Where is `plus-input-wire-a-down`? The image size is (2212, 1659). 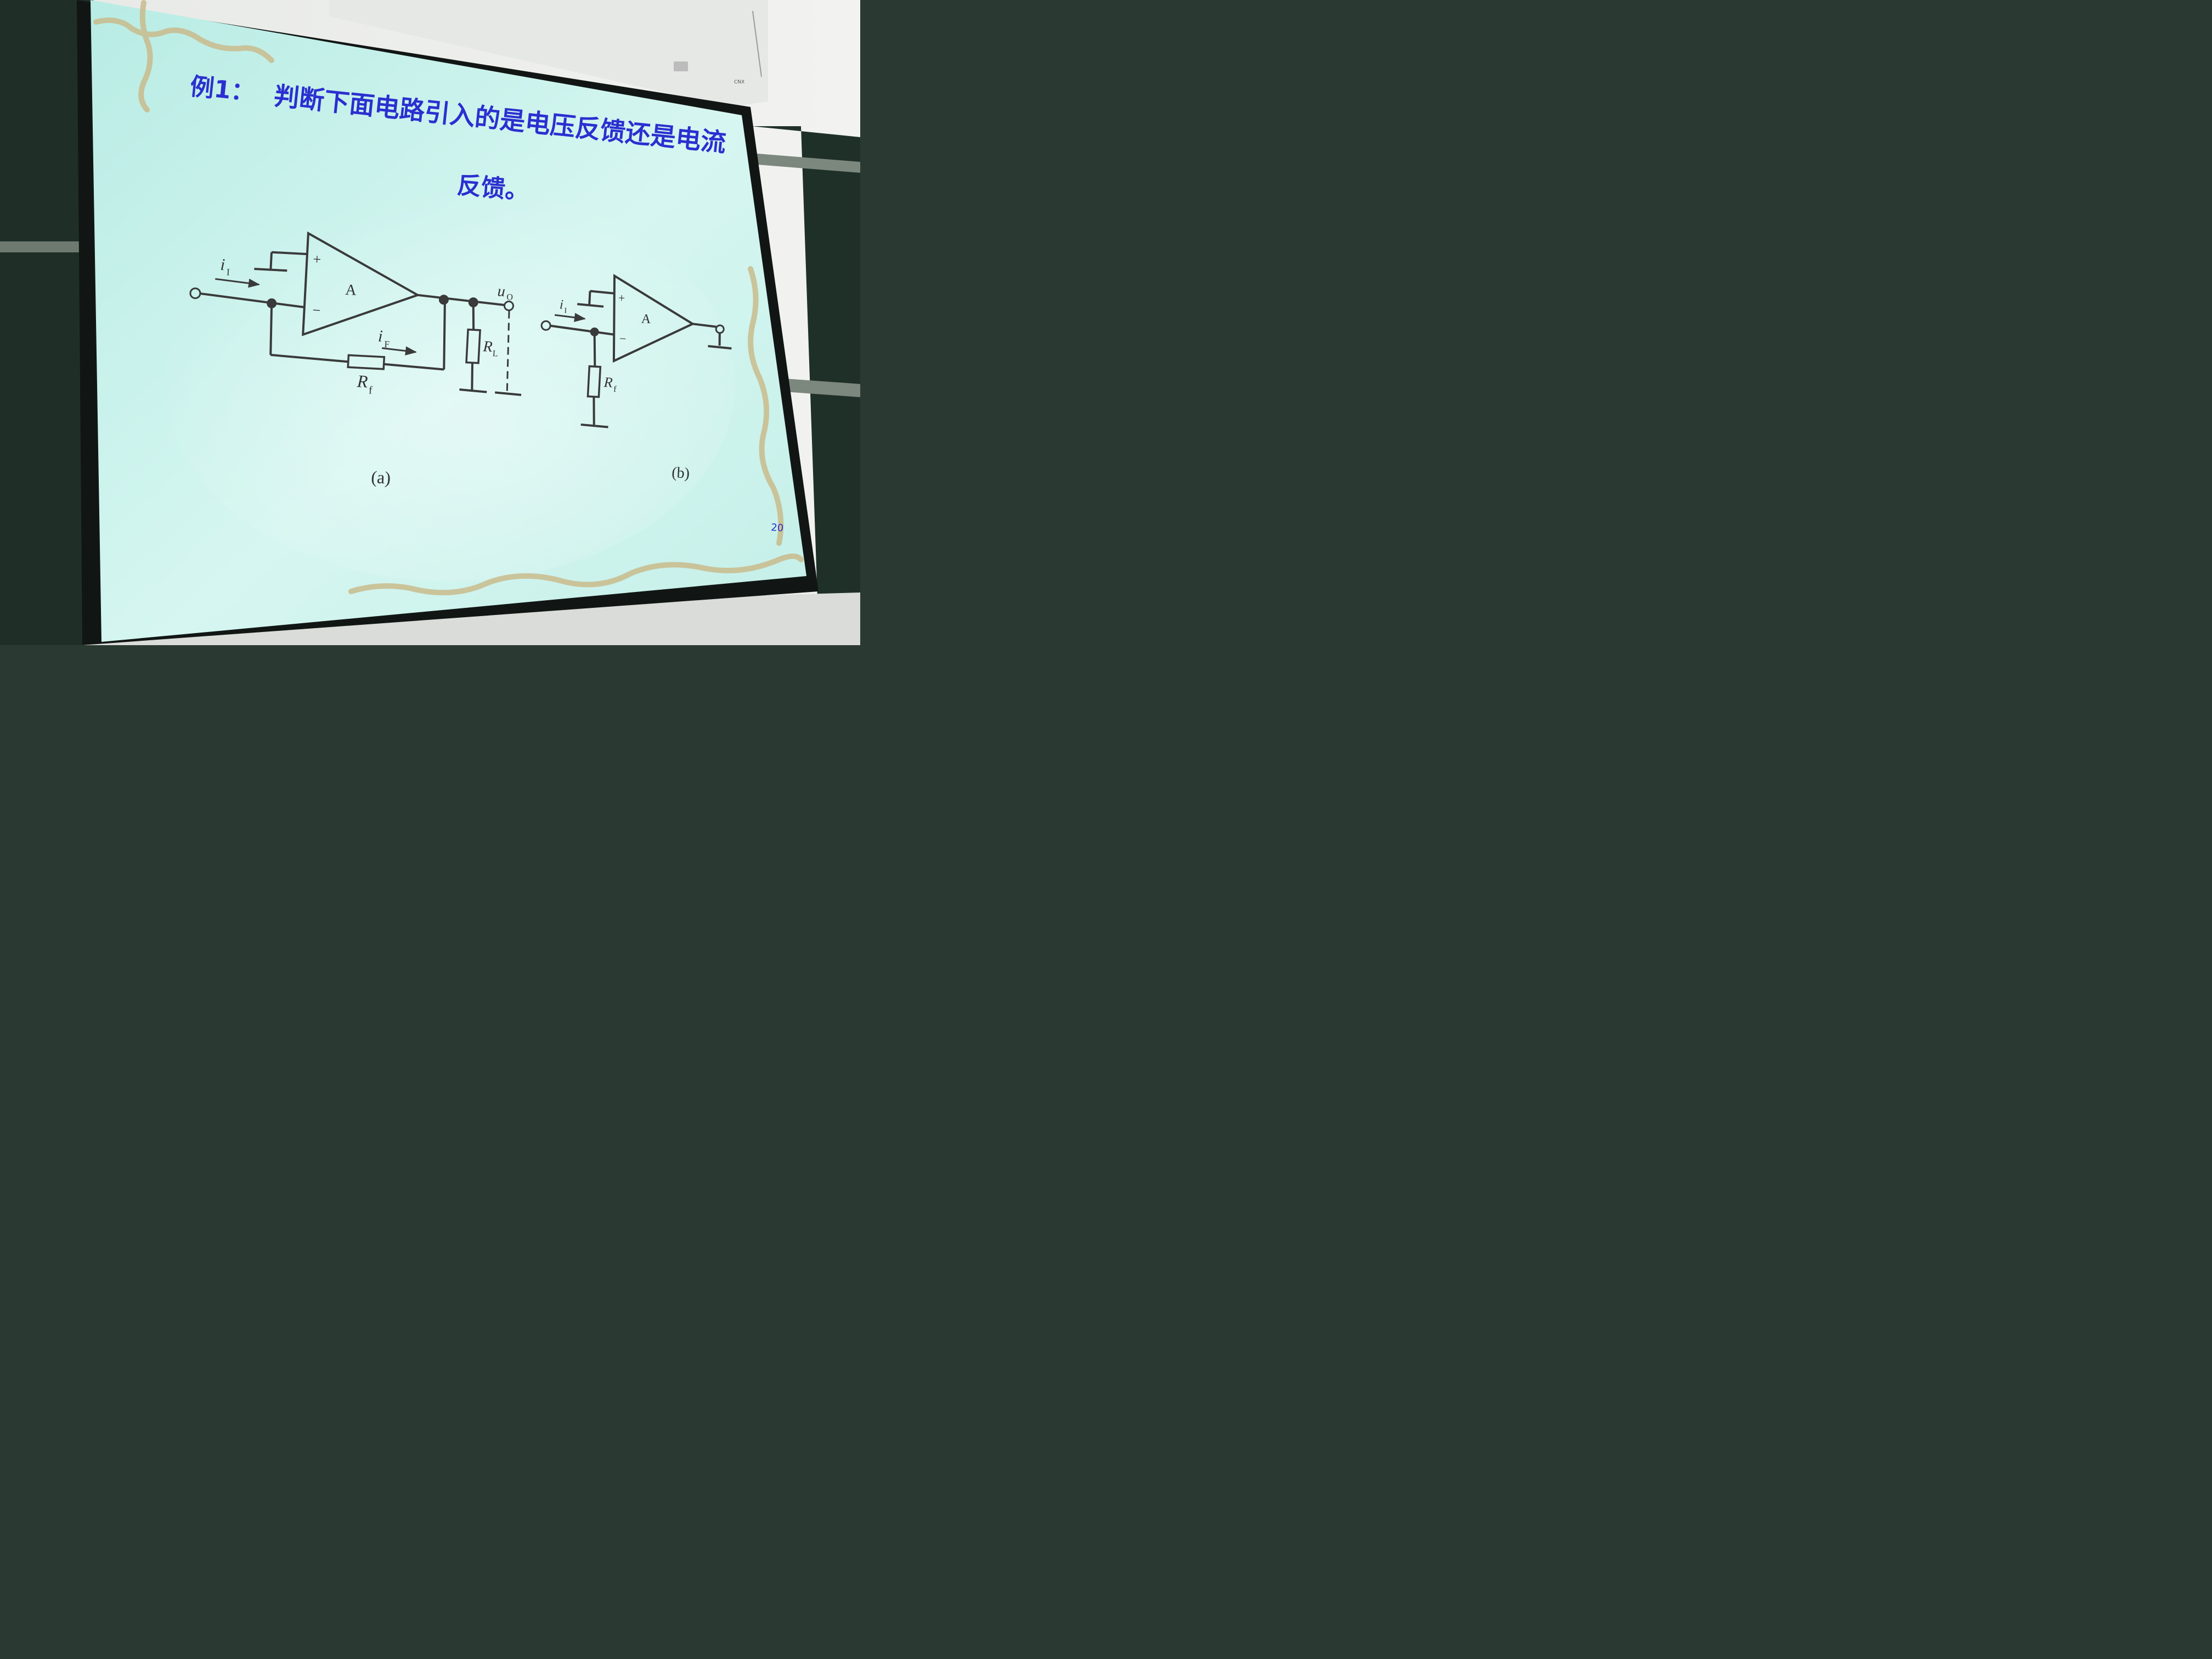 plus-input-wire-a-down is located at coordinates (271, 261).